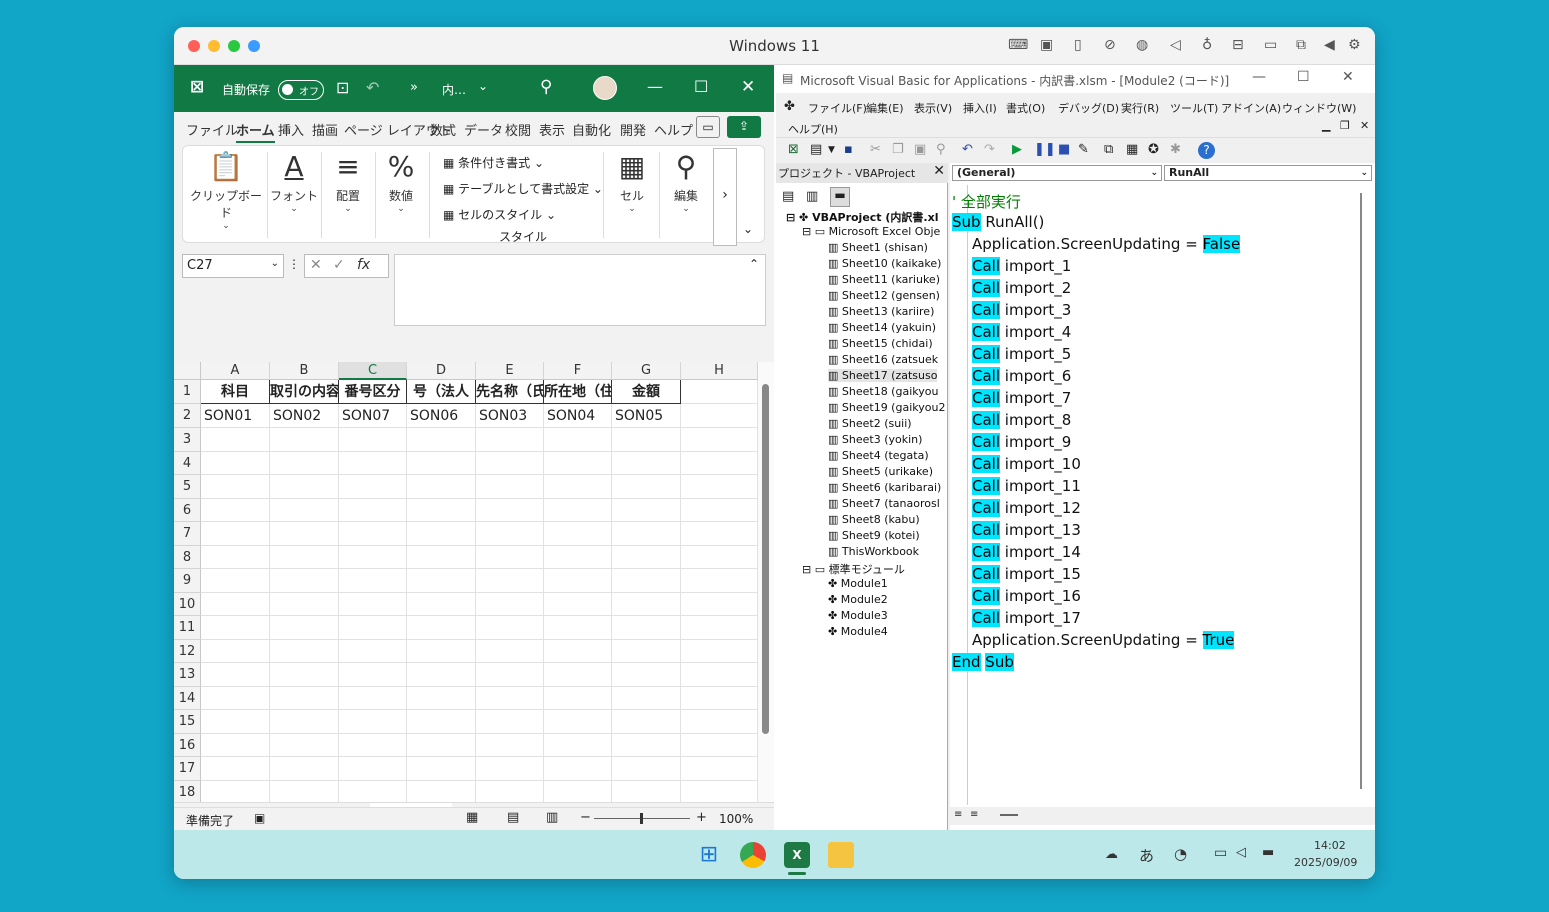 The image size is (1549, 912). What do you see at coordinates (646, 557) in the screenshot?
I see `cell-g8` at bounding box center [646, 557].